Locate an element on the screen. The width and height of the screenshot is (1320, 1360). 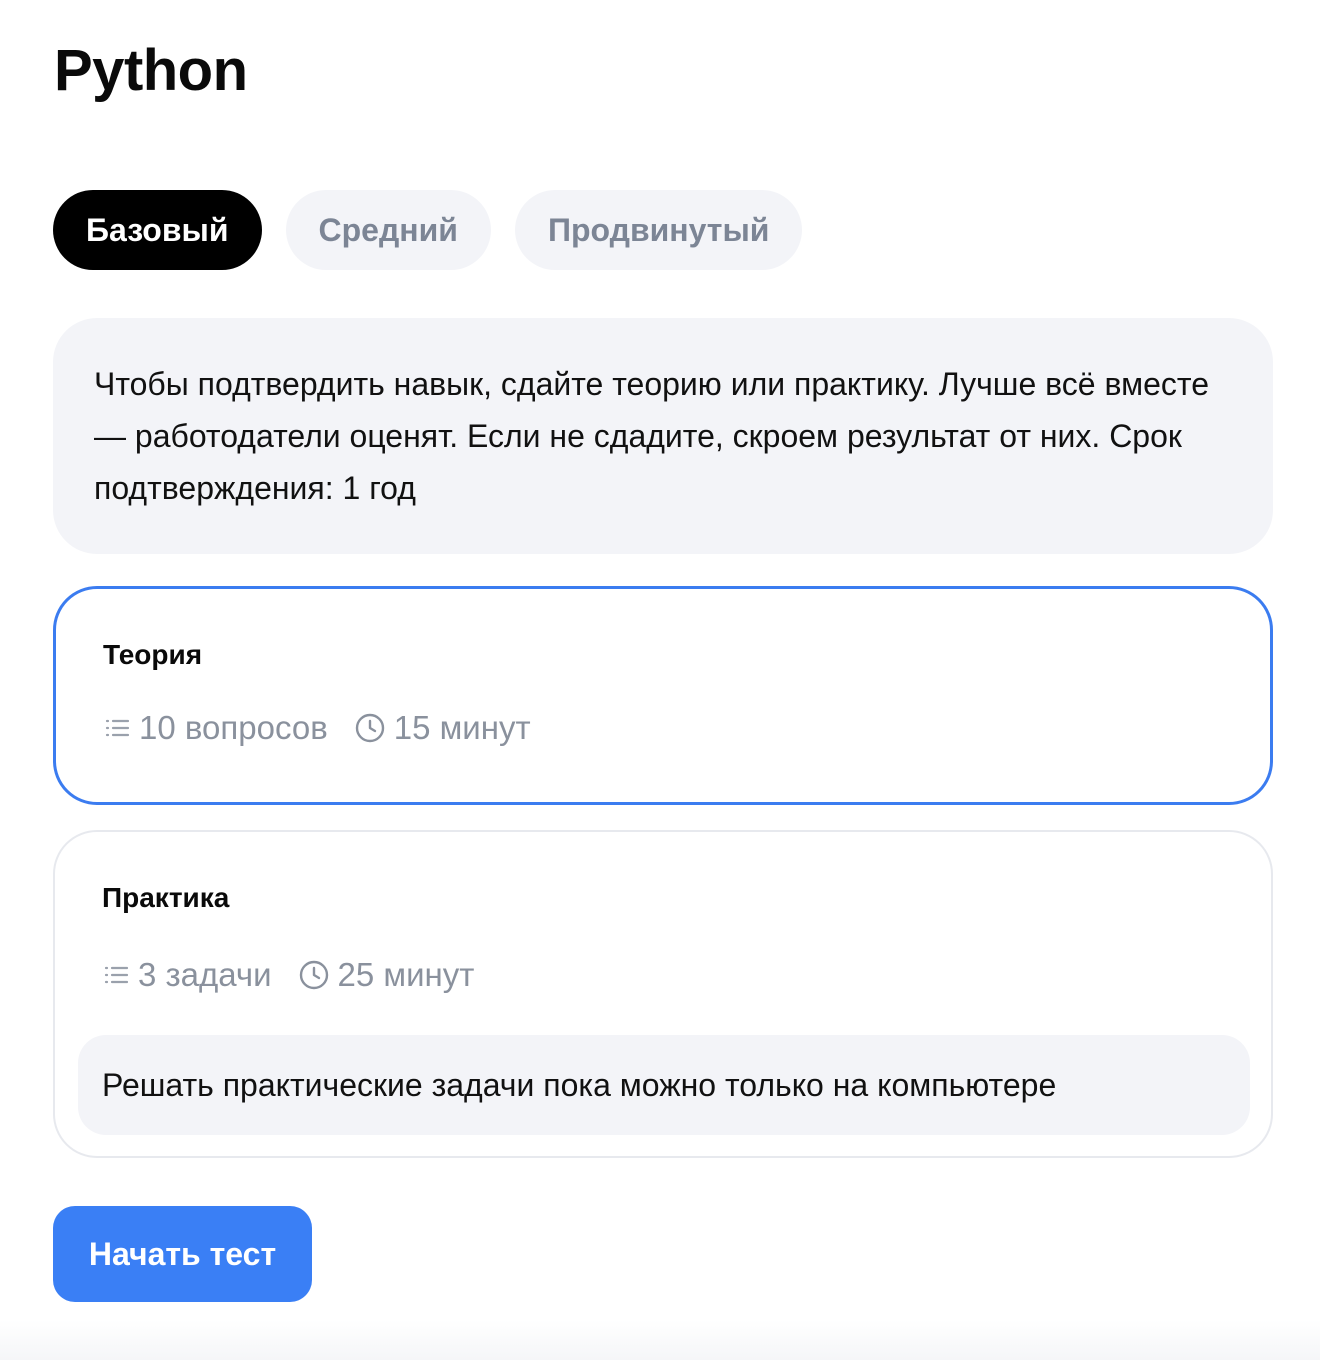
card-meta: 3 задачи 25 минут is located at coordinates (288, 975).